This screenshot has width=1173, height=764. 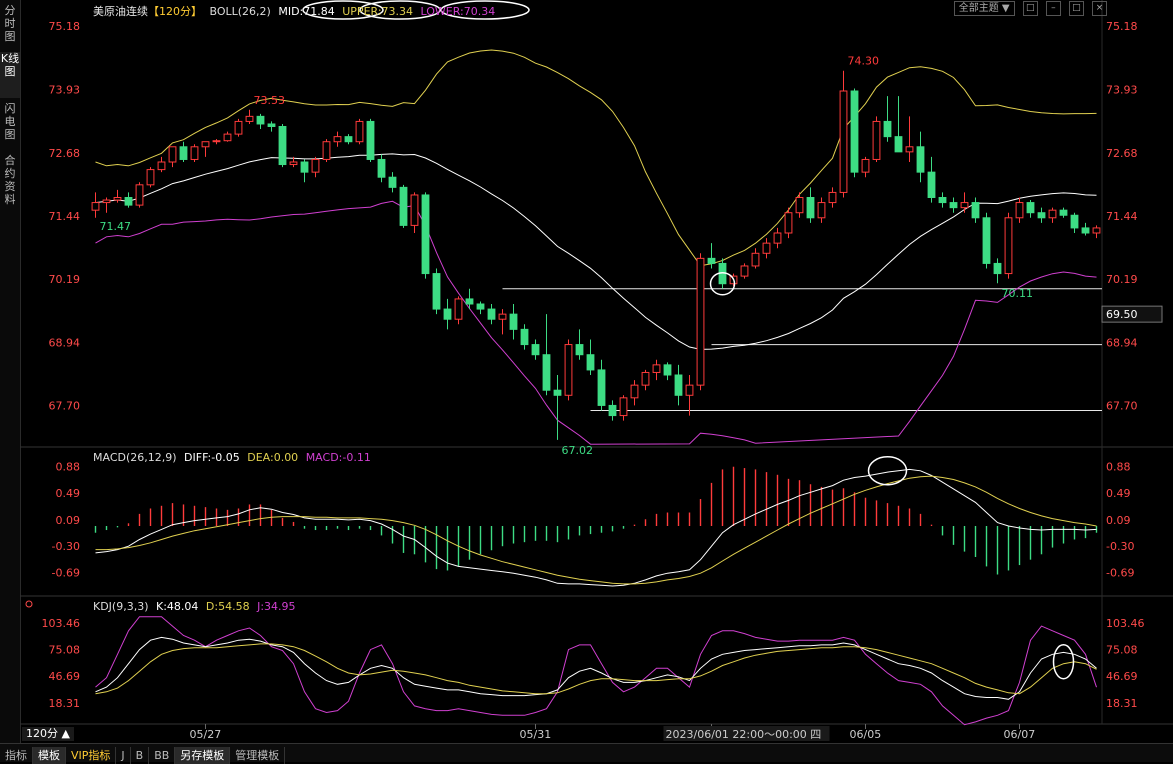 I want to click on price-tick-right: 75.18, so click(x=1122, y=26).